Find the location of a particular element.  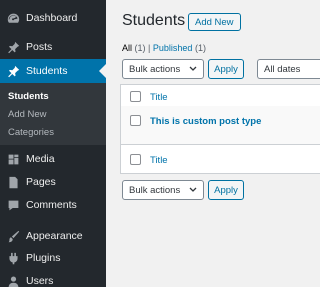

brush-icon is located at coordinates (13, 236).